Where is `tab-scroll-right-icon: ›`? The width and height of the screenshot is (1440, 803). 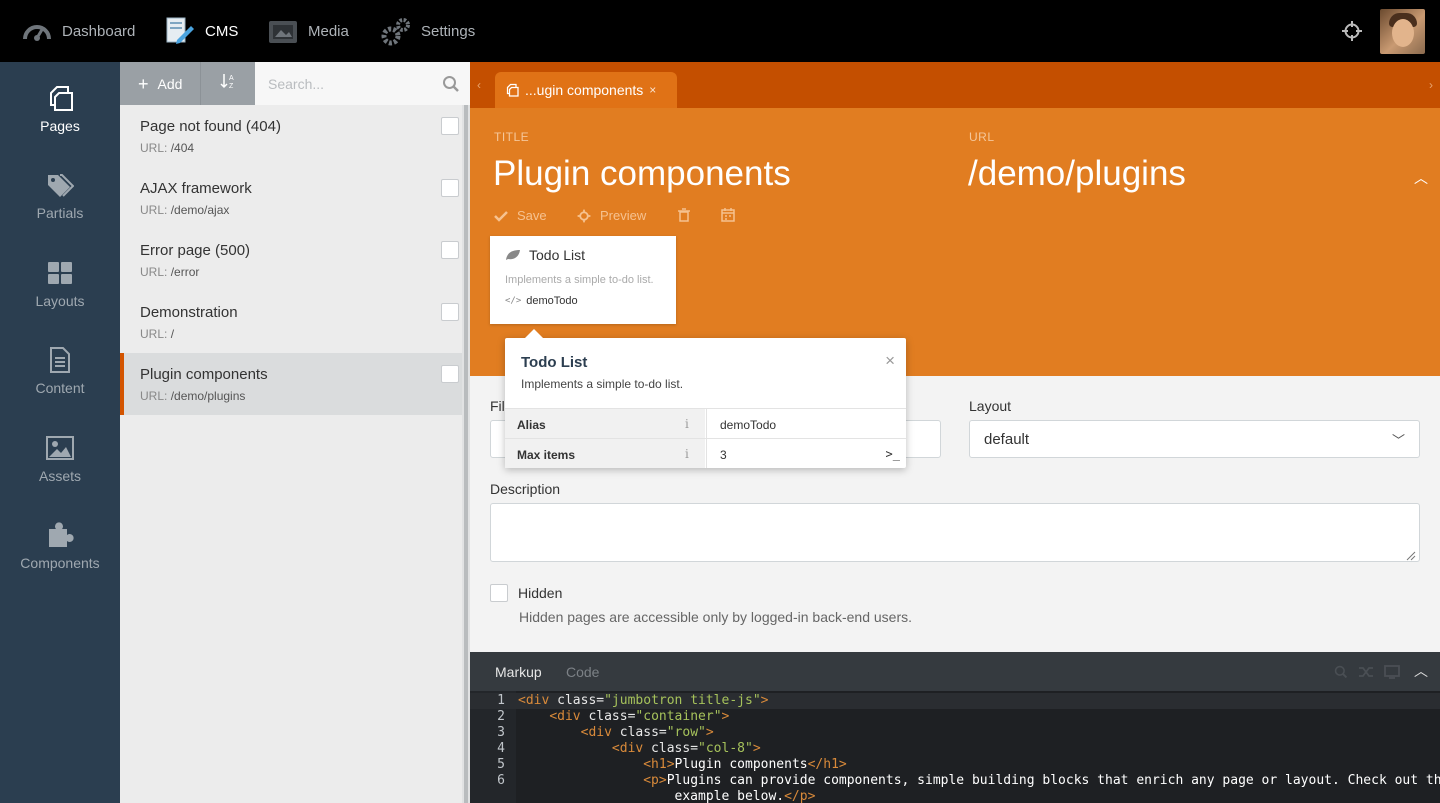 tab-scroll-right-icon: › is located at coordinates (1431, 85).